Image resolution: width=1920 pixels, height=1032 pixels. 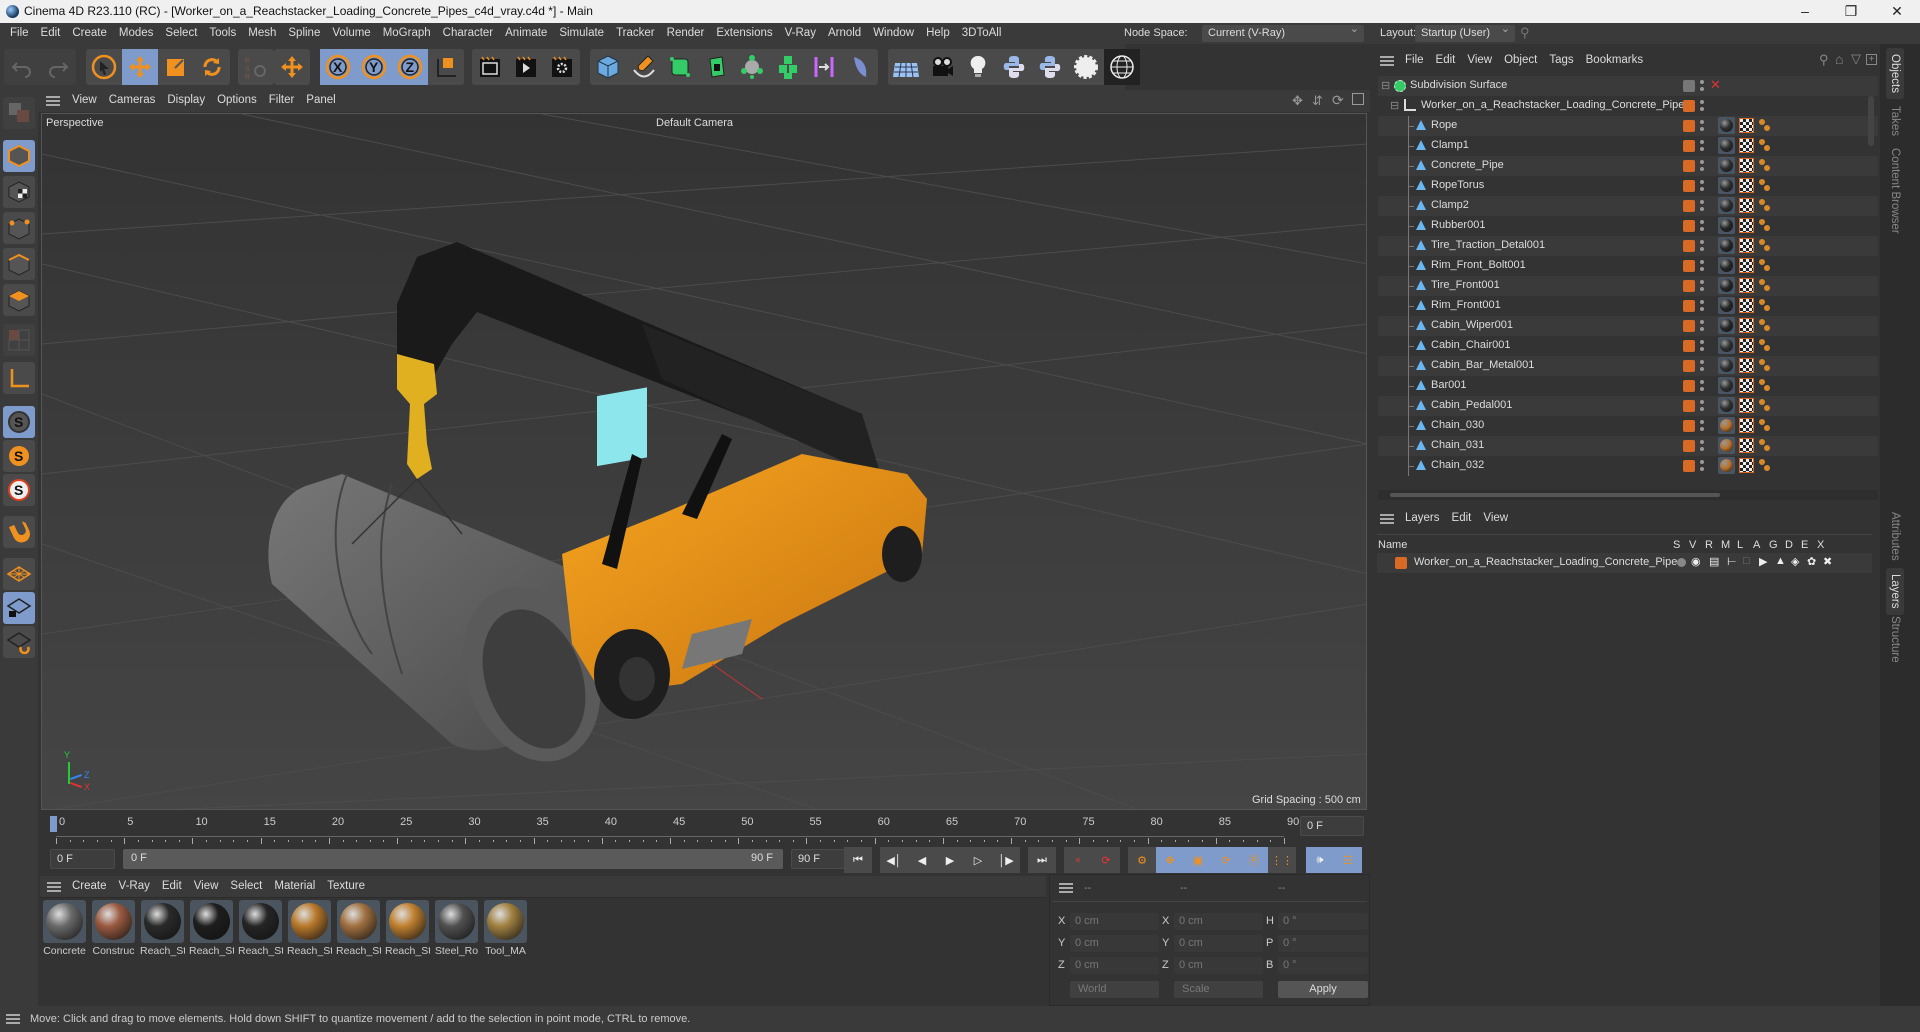 I want to click on key-rotation-icon: ⟳, so click(x=1226, y=860).